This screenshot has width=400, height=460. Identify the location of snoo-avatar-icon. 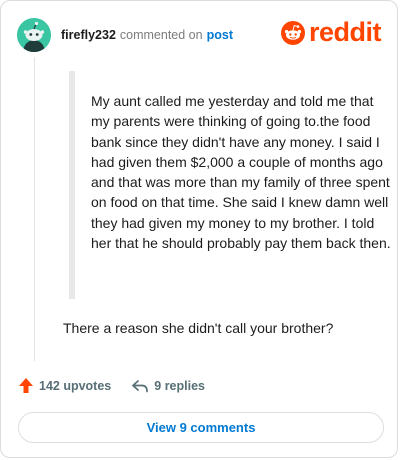
(34, 35).